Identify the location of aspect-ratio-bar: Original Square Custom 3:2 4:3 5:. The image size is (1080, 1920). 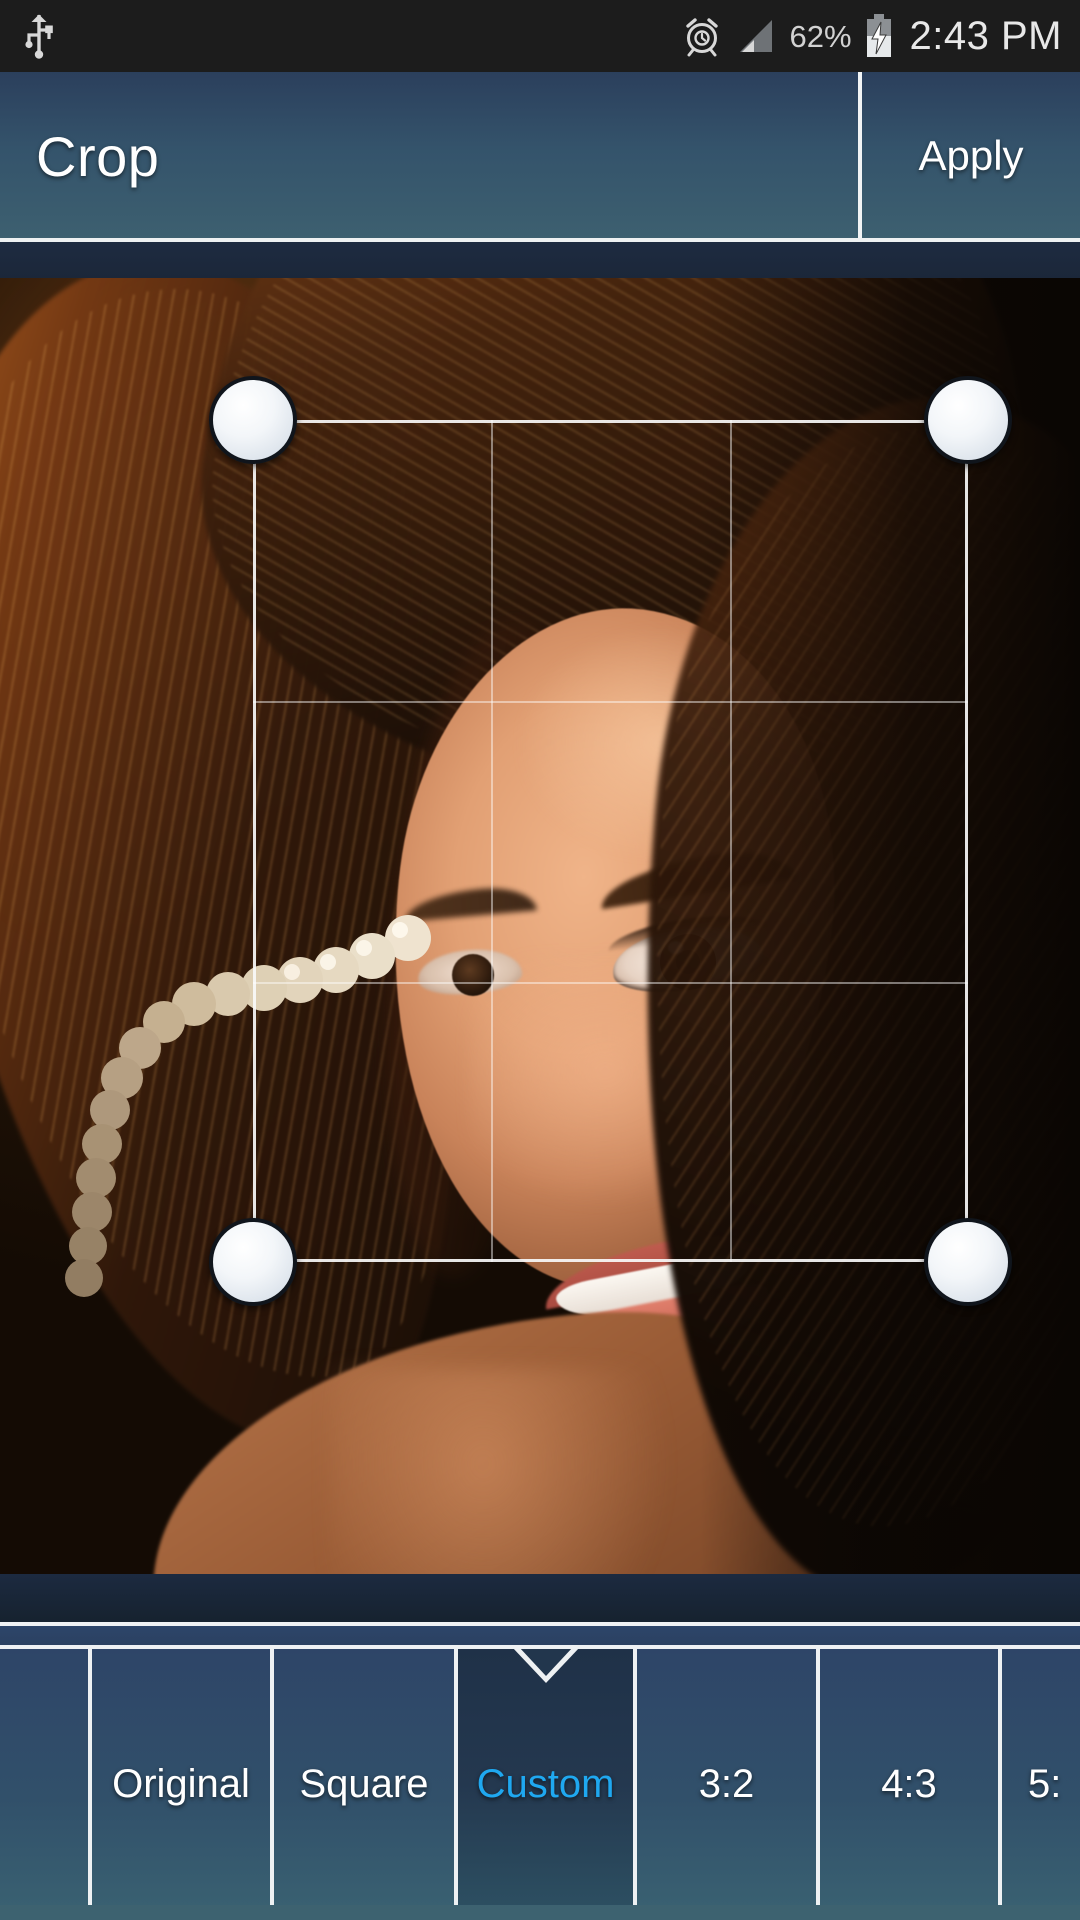
(540, 1784).